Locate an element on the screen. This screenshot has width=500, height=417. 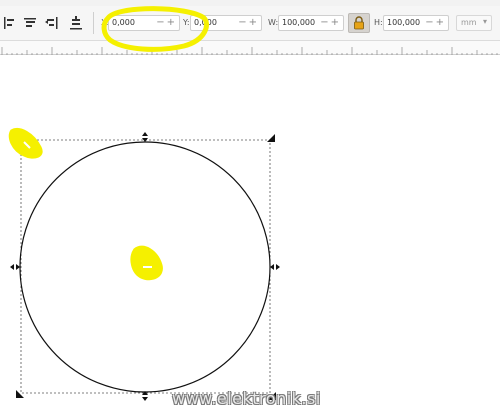
handle-left is located at coordinates (15, 267).